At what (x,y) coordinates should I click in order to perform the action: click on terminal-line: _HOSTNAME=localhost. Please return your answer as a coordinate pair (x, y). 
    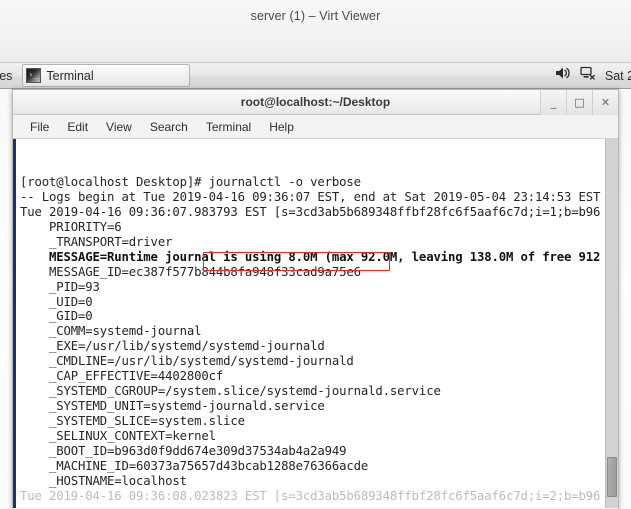
    Looking at the image, I should click on (103, 480).